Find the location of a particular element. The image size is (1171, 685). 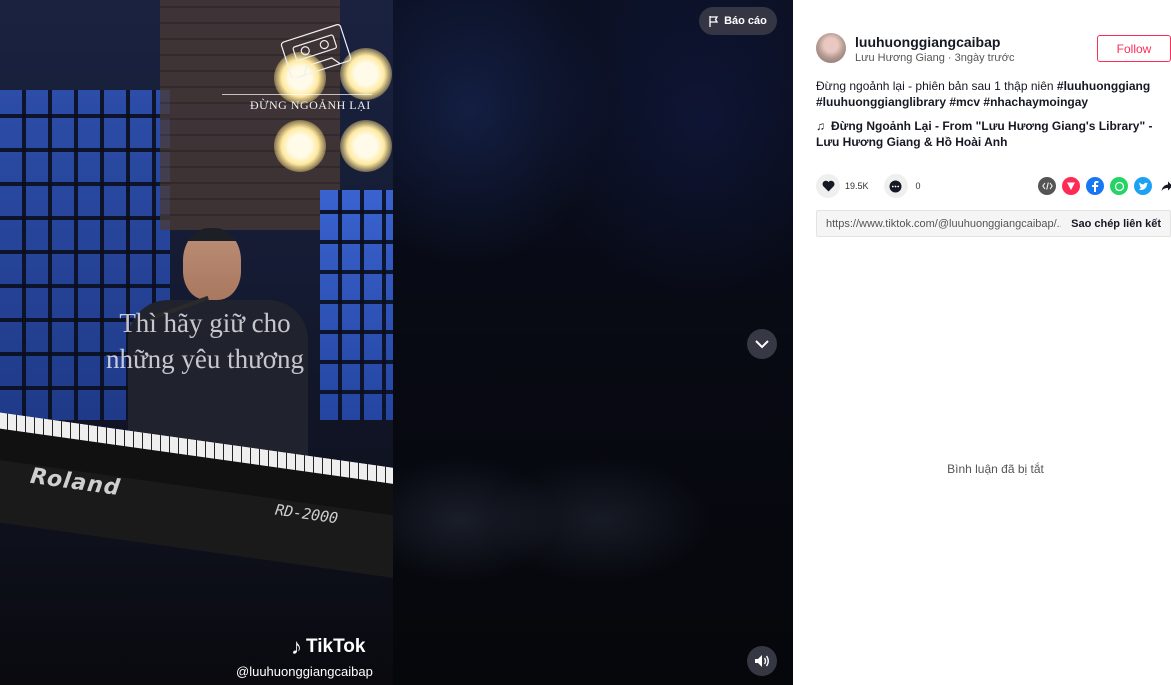

tiktok-note-icon: ♪ is located at coordinates (296, 646).